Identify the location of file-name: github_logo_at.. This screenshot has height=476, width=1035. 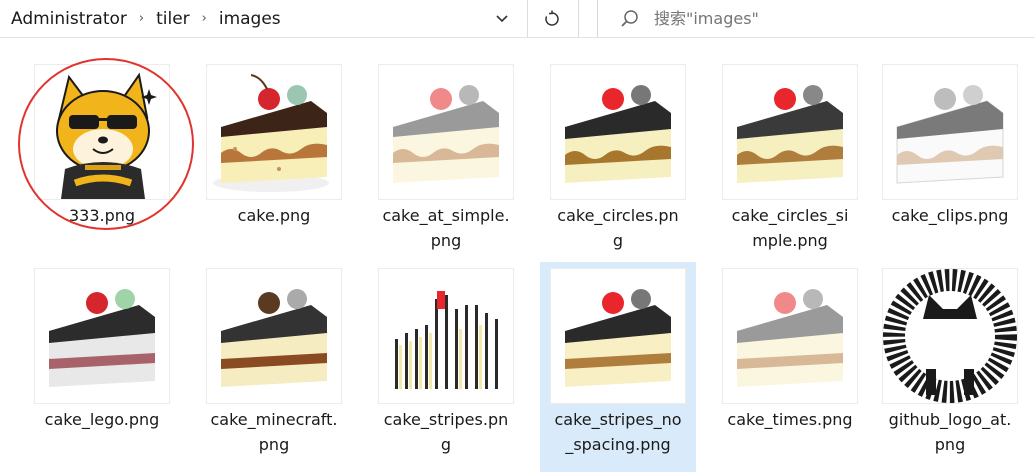
(950, 419).